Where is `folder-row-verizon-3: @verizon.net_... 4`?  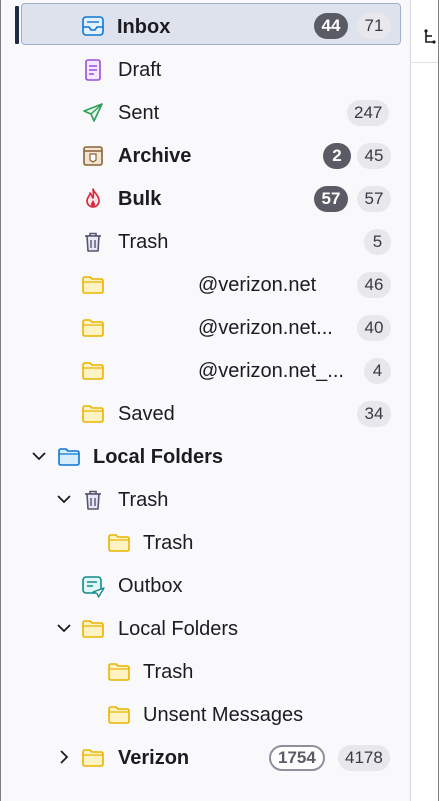 folder-row-verizon-3: @verizon.net_... 4 is located at coordinates (206, 370).